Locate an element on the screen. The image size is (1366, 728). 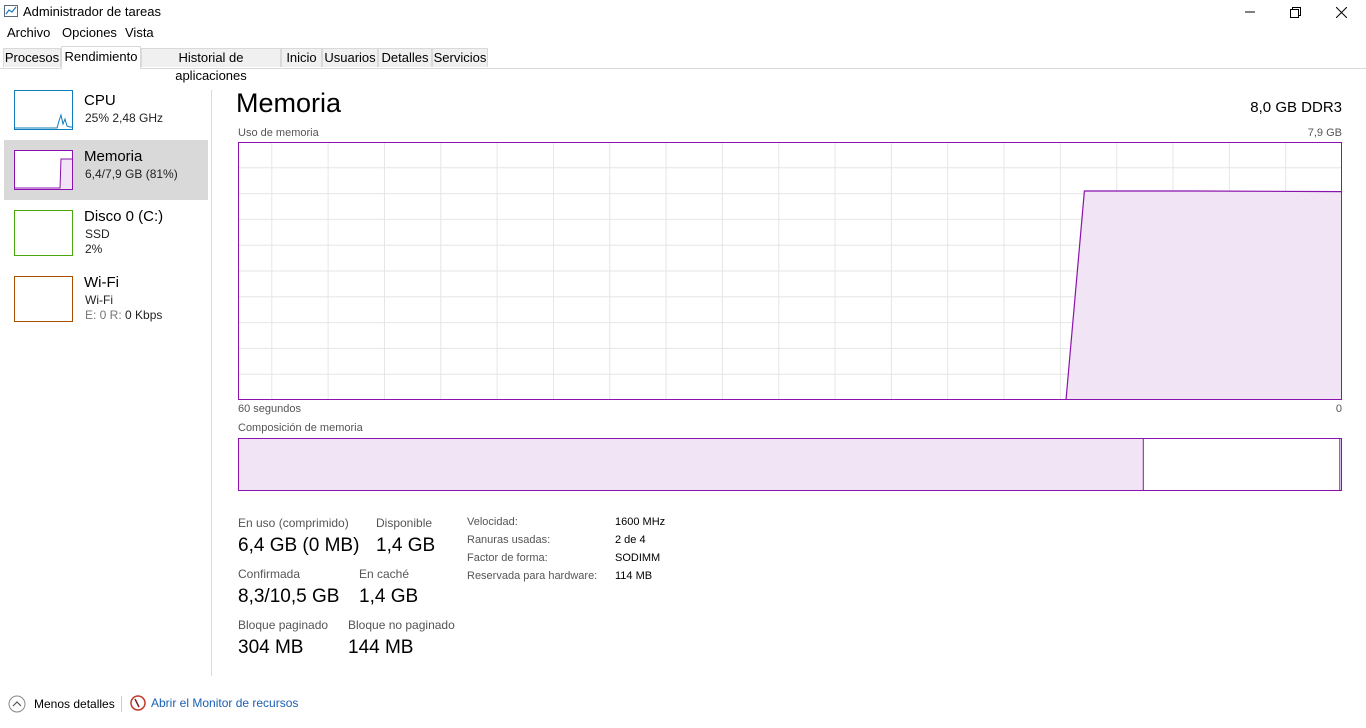
memory-thumbnail is located at coordinates (43, 170).